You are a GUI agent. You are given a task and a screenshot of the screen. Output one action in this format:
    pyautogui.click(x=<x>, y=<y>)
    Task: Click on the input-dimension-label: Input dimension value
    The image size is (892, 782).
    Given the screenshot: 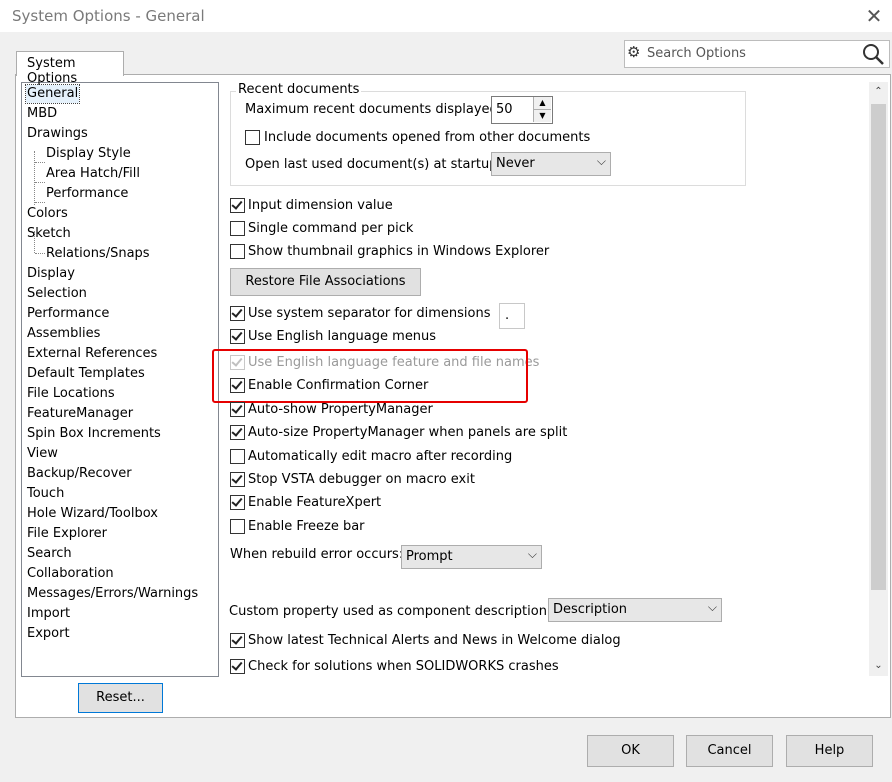 What is the action you would take?
    pyautogui.click(x=320, y=205)
    